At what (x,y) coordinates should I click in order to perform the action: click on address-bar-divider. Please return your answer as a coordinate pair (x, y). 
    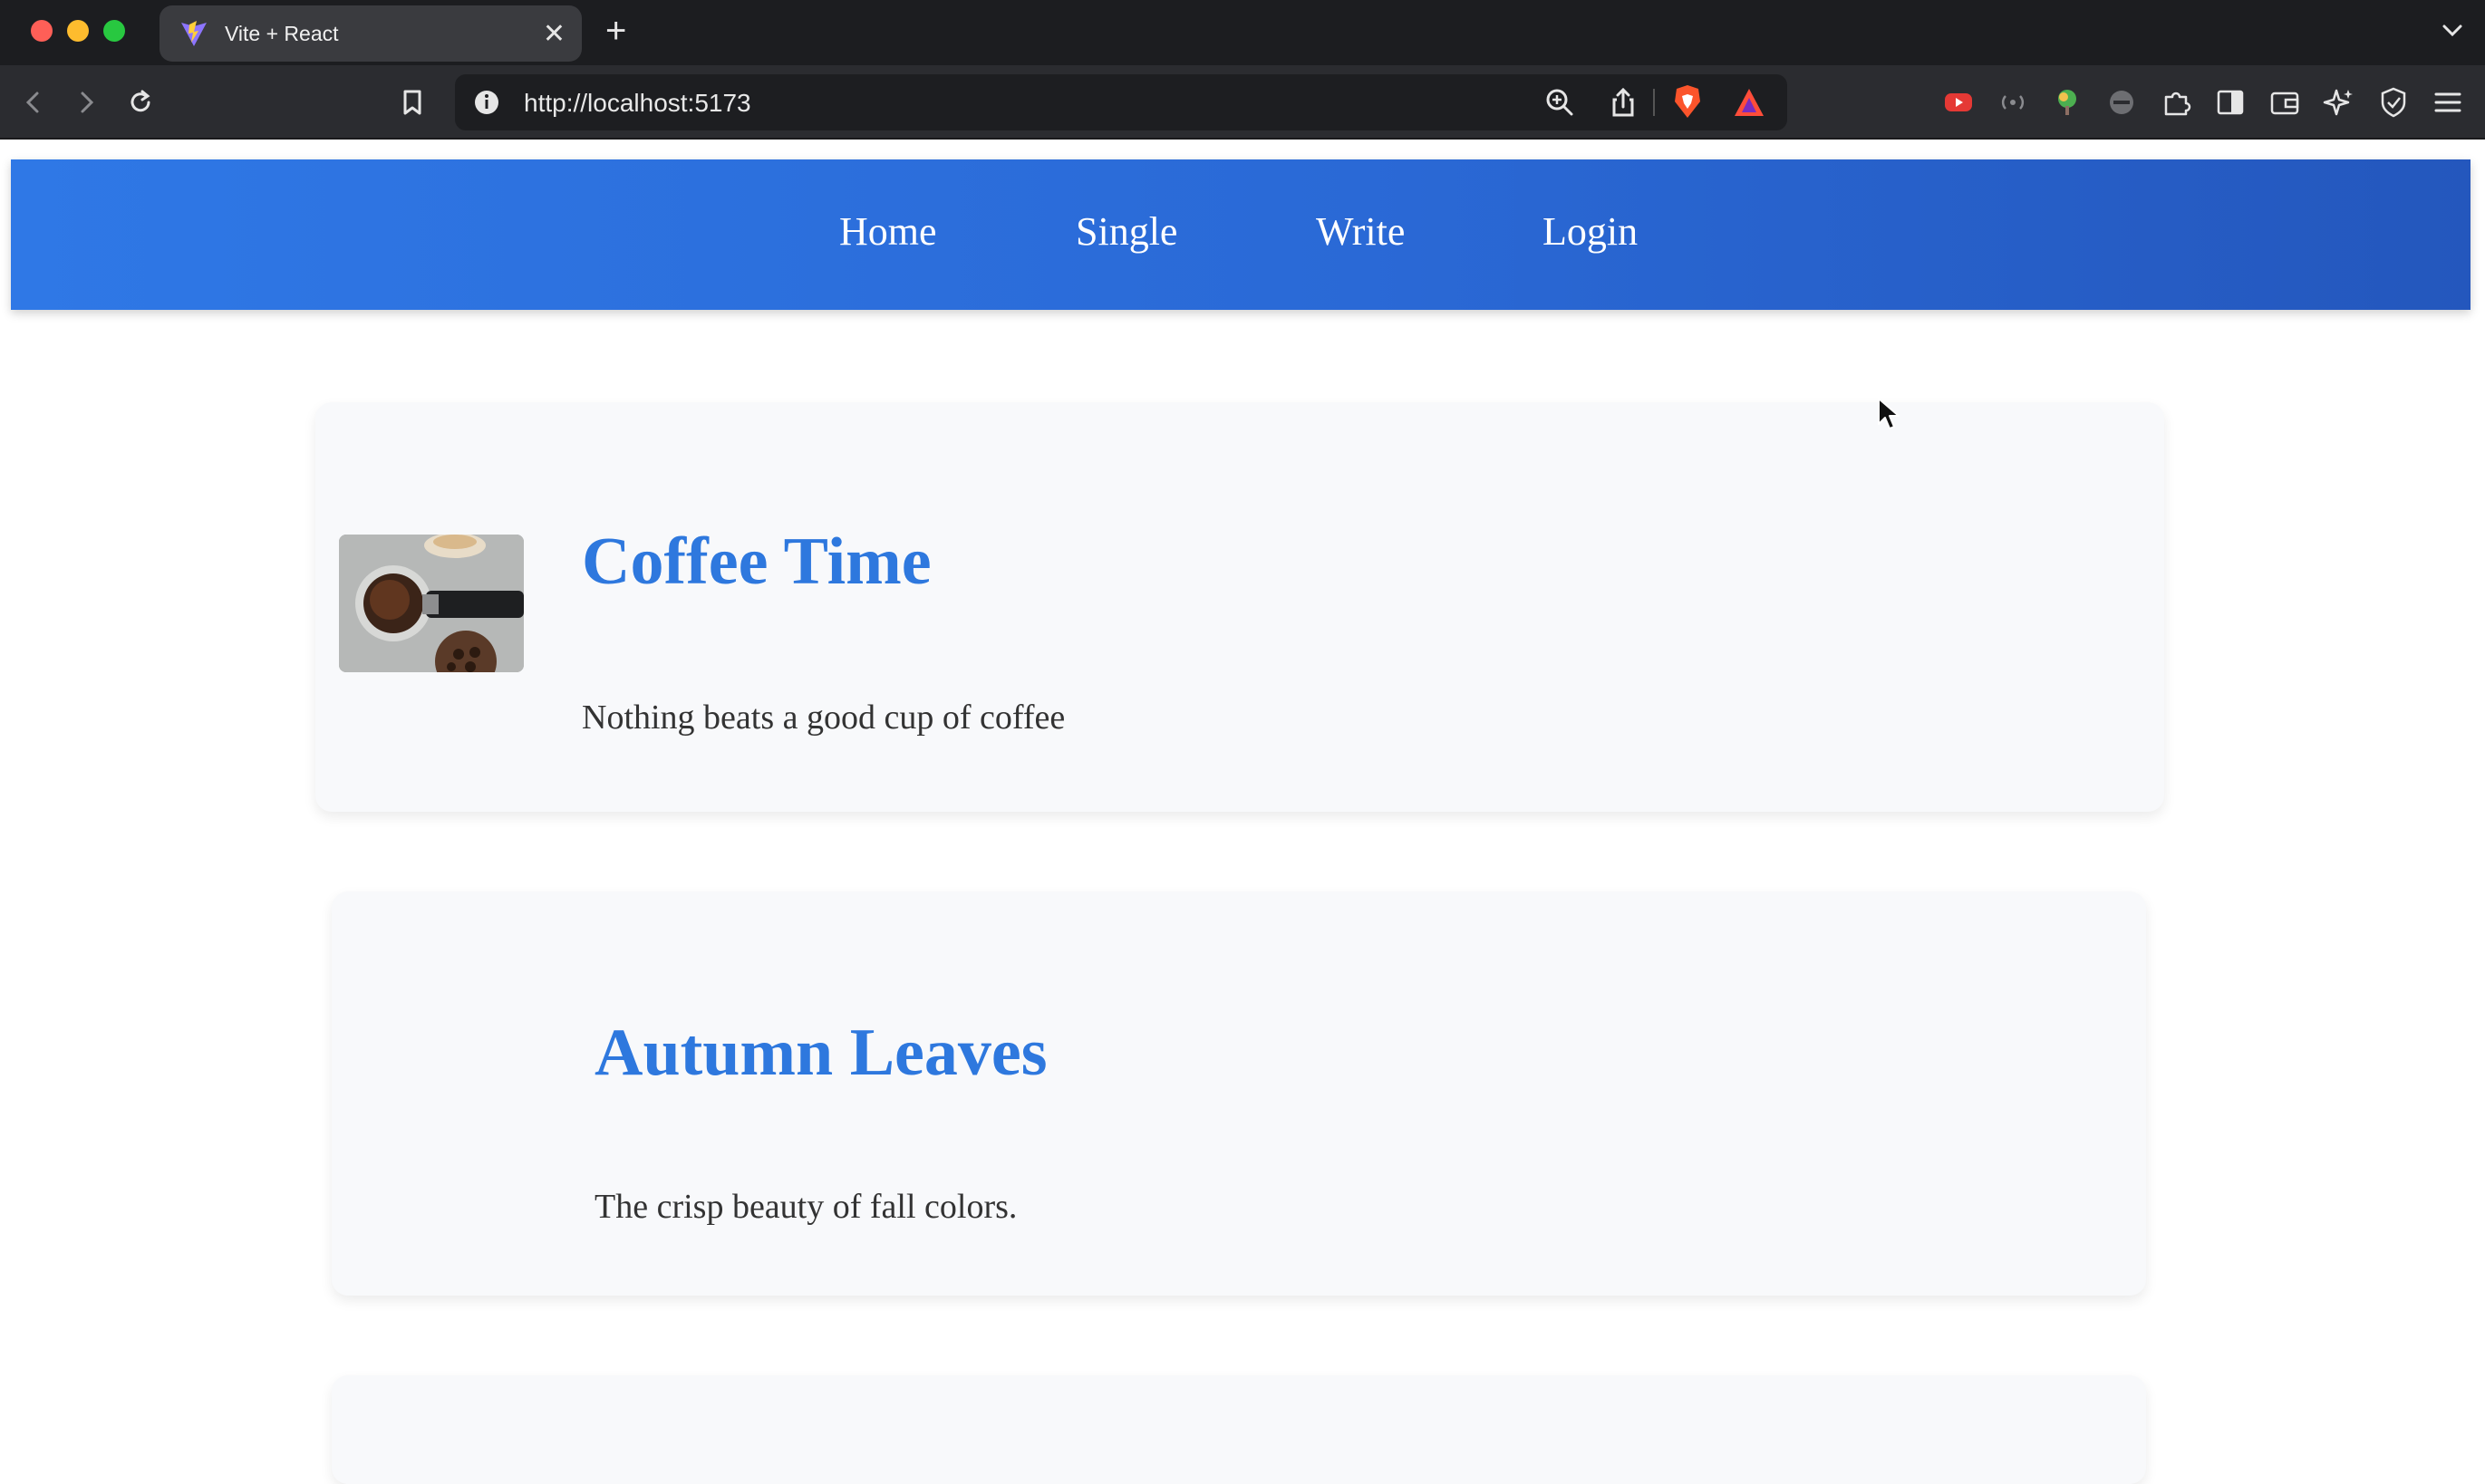
    Looking at the image, I should click on (1654, 102).